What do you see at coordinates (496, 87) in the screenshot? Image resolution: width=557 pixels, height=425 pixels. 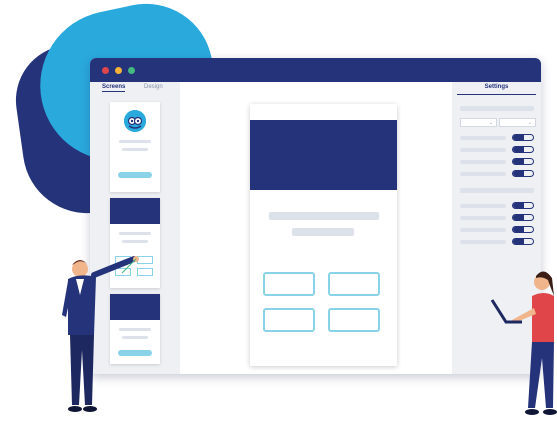 I see `settings-title: Settings` at bounding box center [496, 87].